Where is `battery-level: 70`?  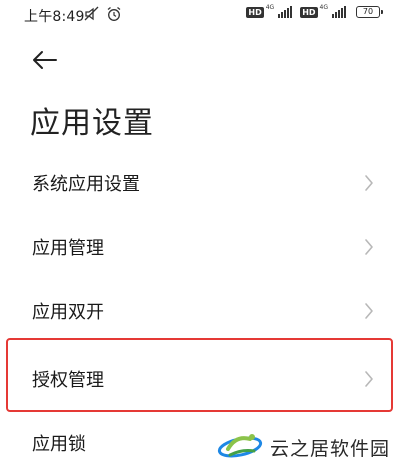
battery-level: 70 is located at coordinates (368, 11).